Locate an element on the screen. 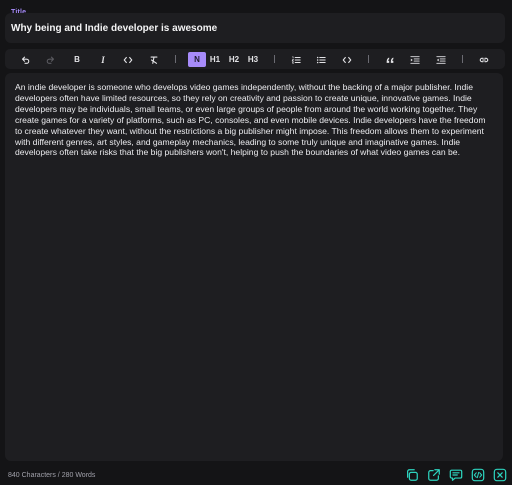 Image resolution: width=512 pixels, height=485 pixels. footer-actions is located at coordinates (456, 475).